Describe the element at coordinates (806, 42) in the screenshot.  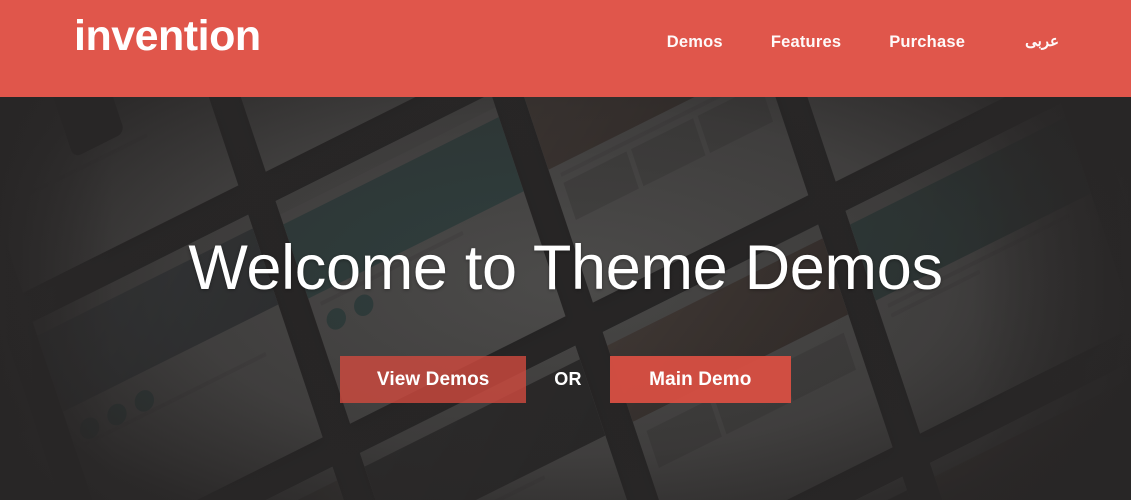
I see `nav-item-features: Features` at that location.